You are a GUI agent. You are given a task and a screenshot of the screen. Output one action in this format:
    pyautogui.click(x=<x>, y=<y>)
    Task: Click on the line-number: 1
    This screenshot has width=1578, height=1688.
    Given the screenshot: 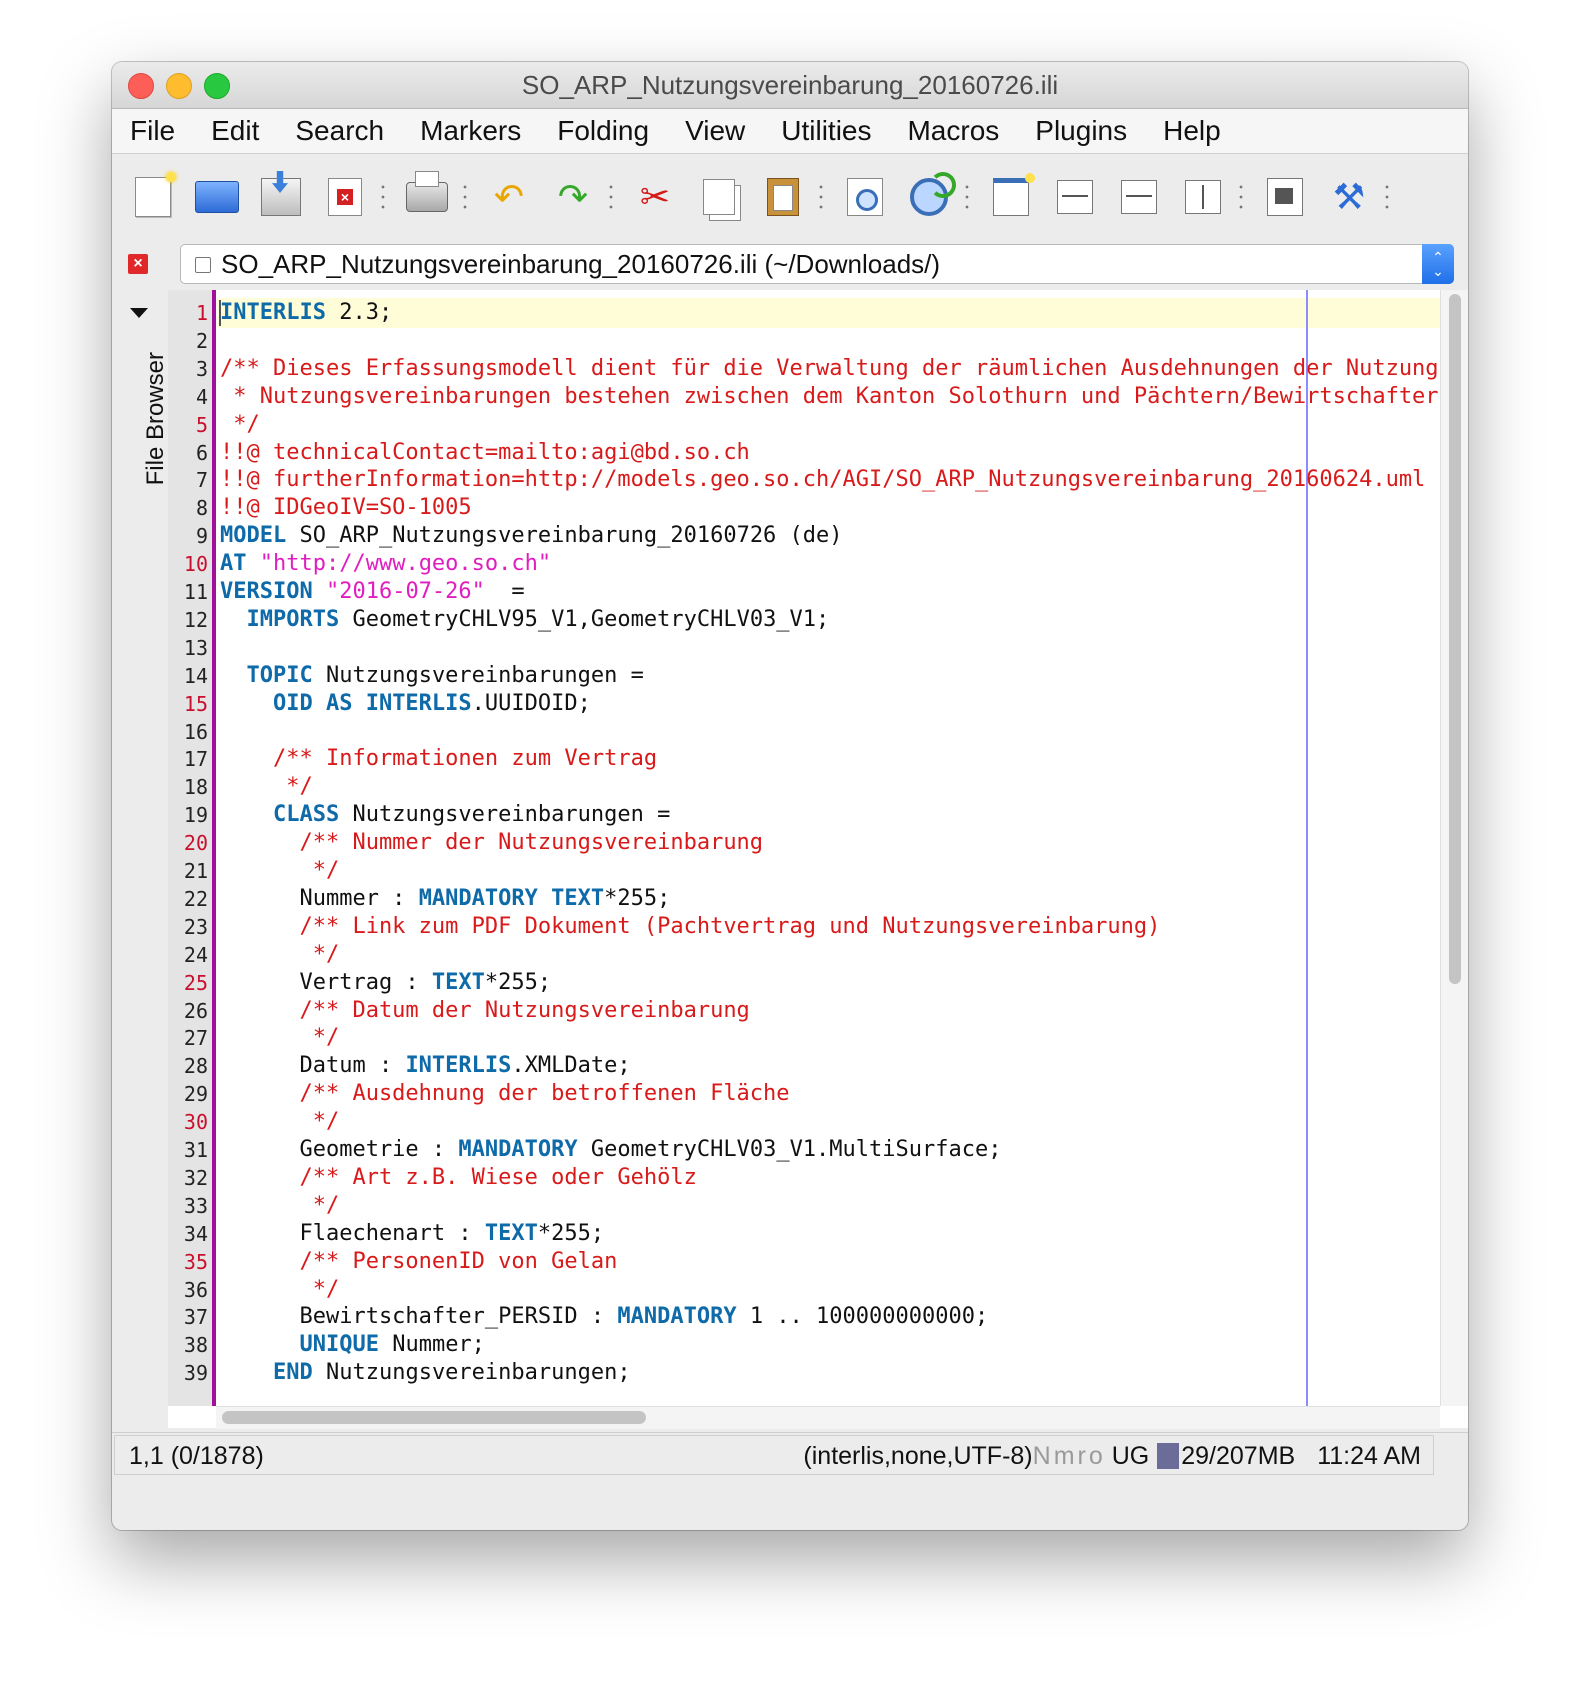 What is the action you would take?
    pyautogui.click(x=201, y=313)
    